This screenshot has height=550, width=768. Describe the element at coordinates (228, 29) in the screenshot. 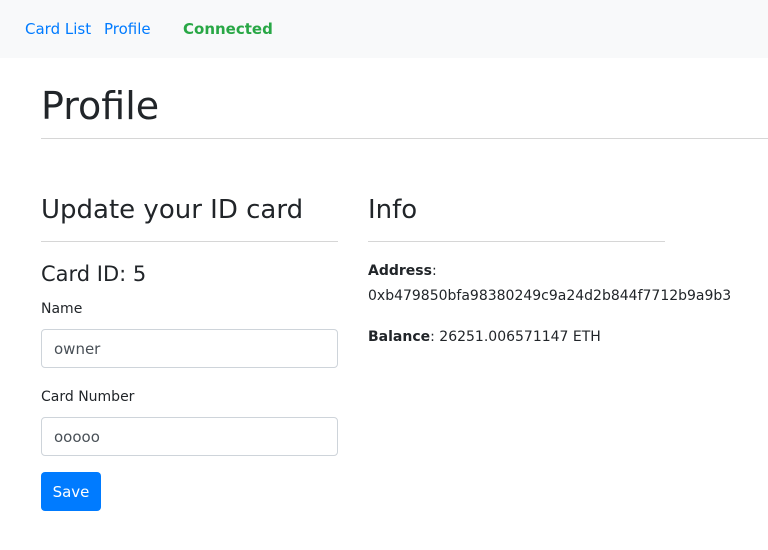

I see `connection-status: Connected` at that location.